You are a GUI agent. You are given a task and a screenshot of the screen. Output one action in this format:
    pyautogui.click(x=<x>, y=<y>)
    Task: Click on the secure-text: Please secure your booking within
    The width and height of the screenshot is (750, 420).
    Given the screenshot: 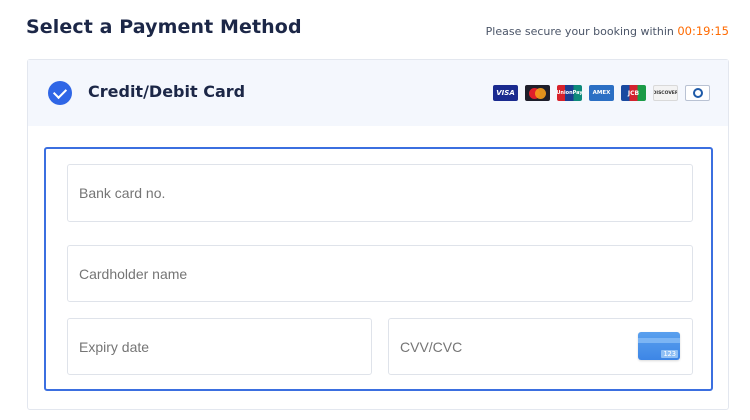 What is the action you would take?
    pyautogui.click(x=579, y=31)
    